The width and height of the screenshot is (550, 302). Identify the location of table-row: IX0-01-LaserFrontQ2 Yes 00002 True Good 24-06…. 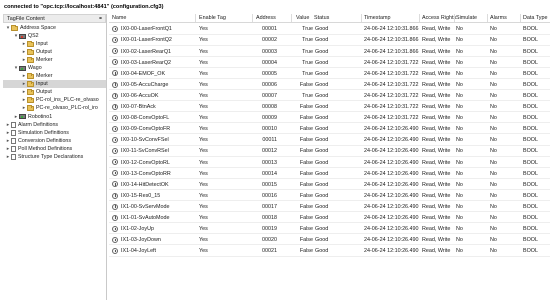
(329, 40).